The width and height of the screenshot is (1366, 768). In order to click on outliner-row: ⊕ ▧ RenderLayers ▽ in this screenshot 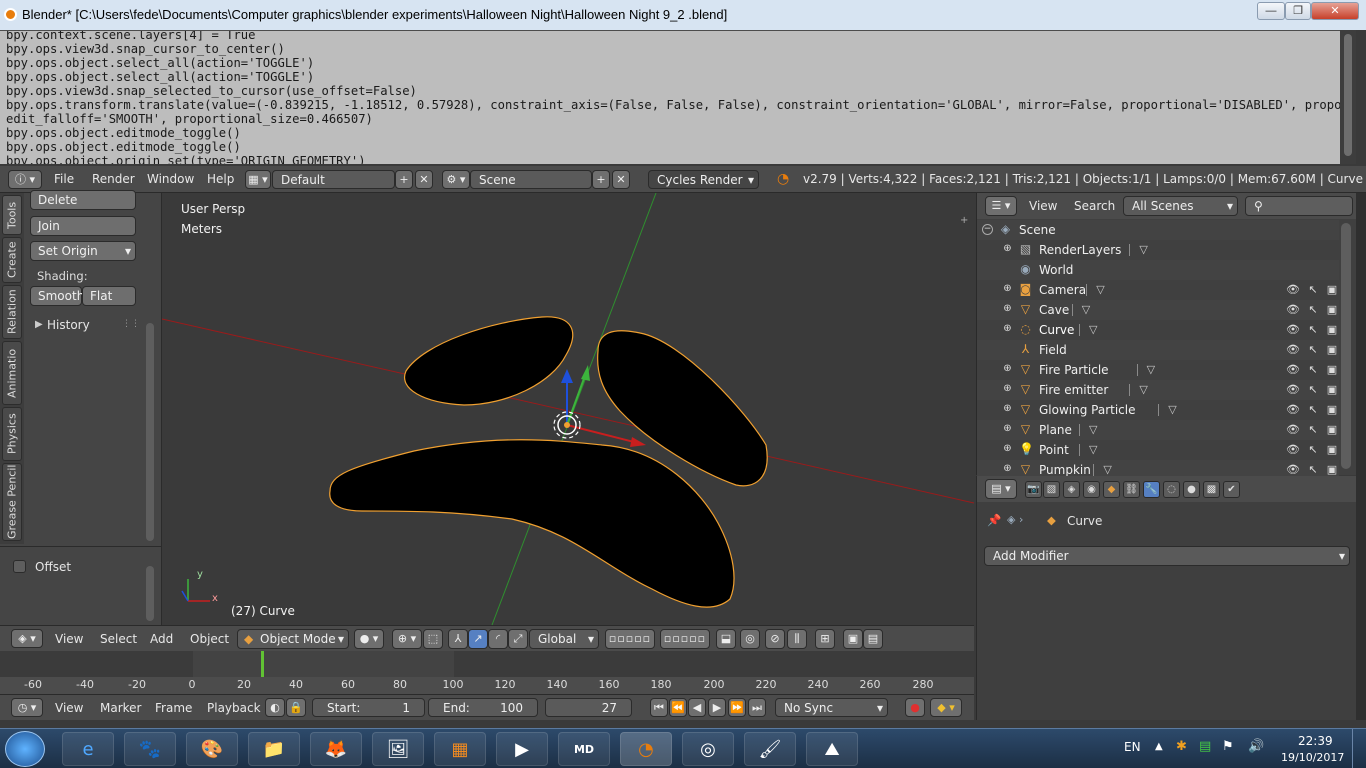, I will do `click(1158, 250)`.